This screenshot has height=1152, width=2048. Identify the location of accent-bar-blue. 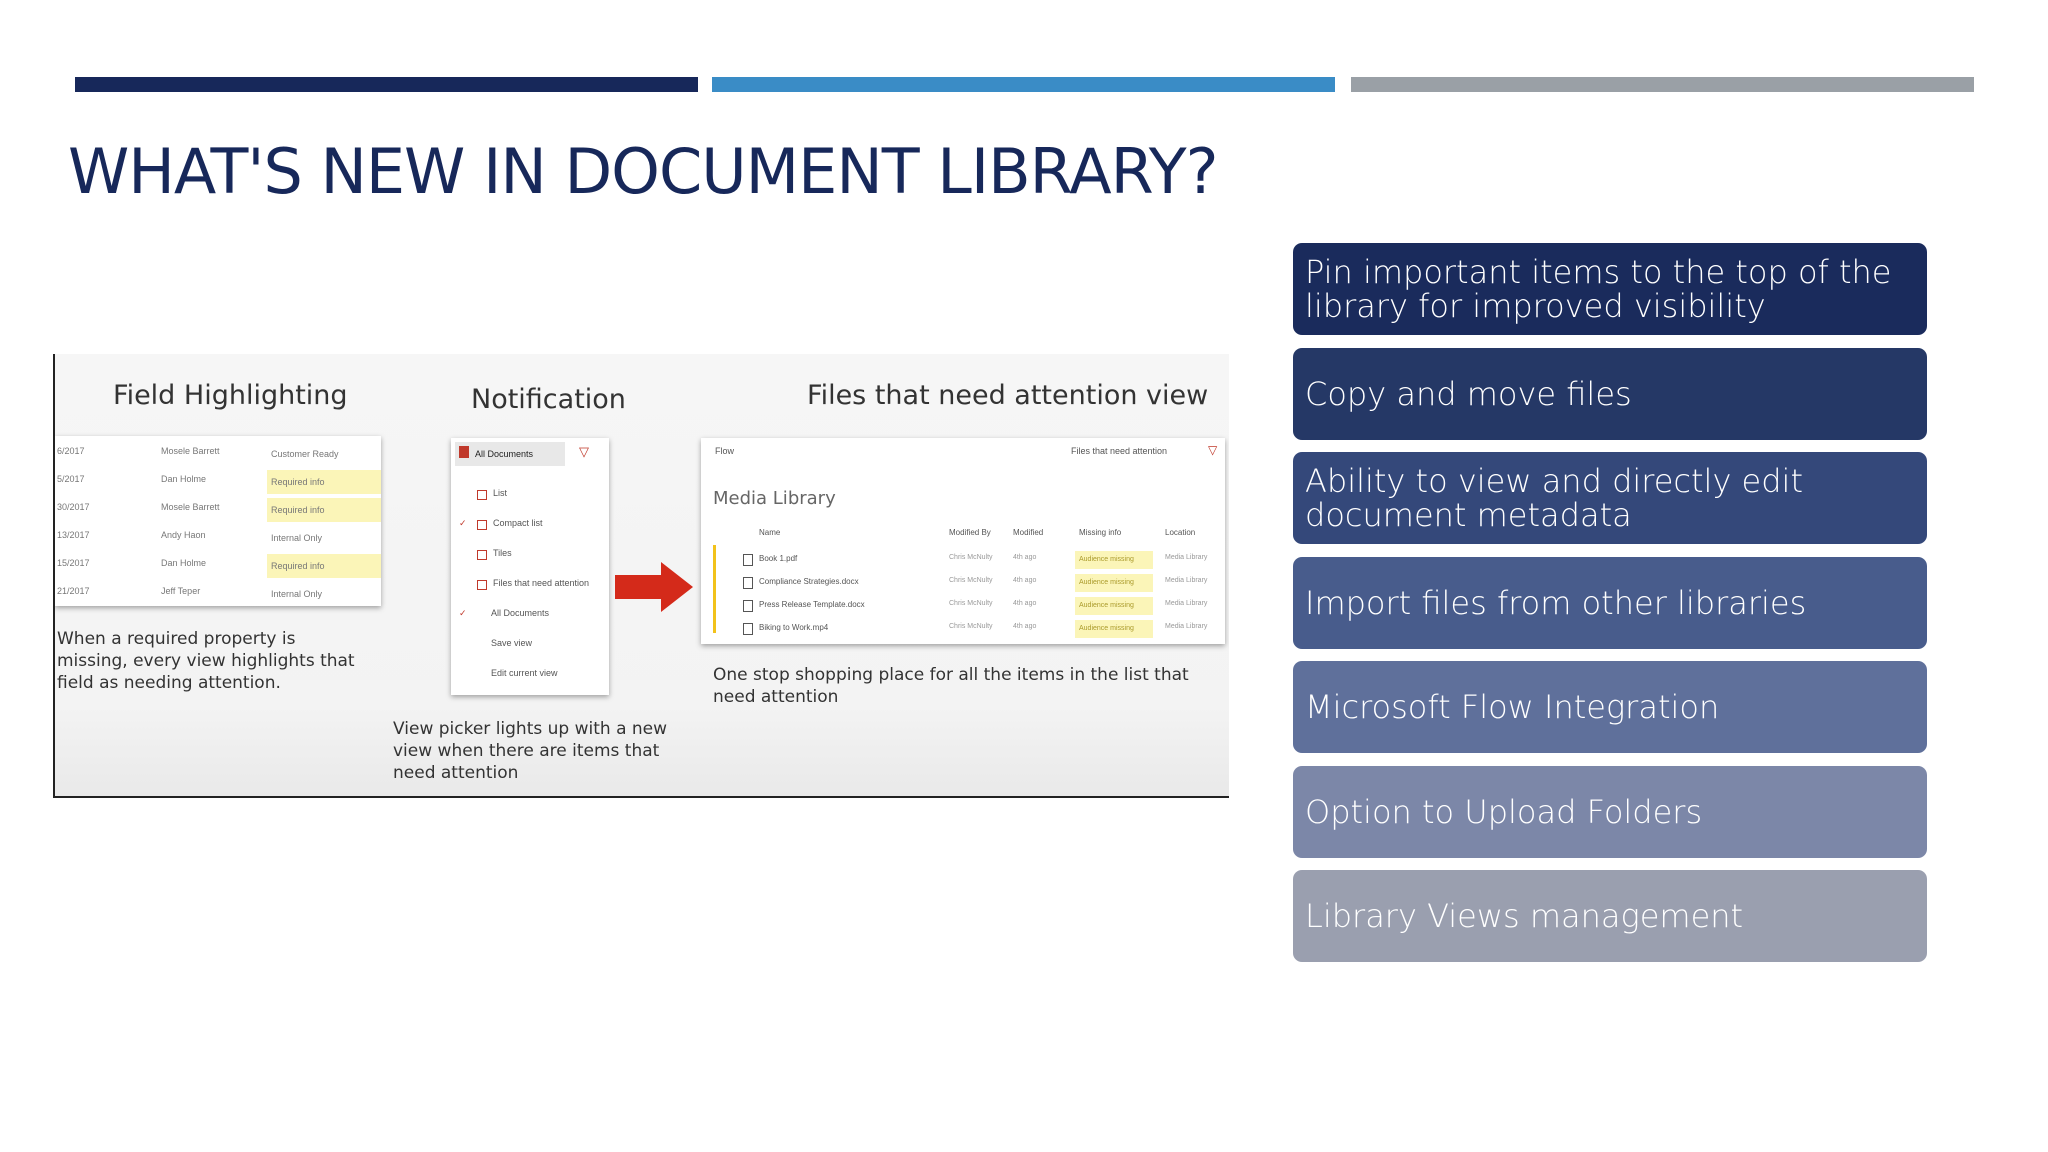
(1023, 84).